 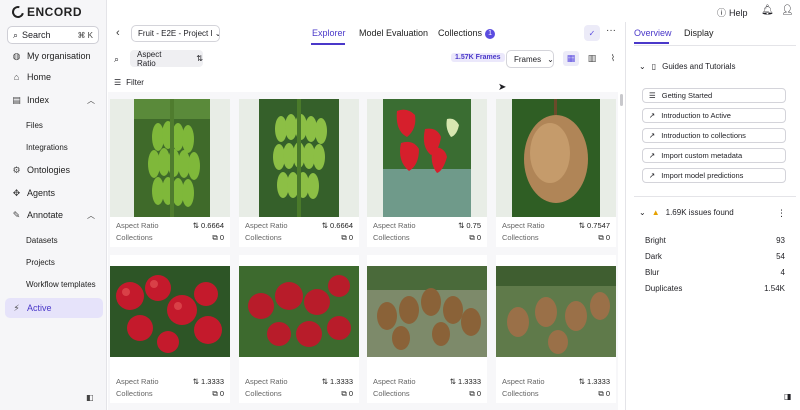 What do you see at coordinates (714, 95) in the screenshot?
I see `guide-getting-started: ☰ Getting Started` at bounding box center [714, 95].